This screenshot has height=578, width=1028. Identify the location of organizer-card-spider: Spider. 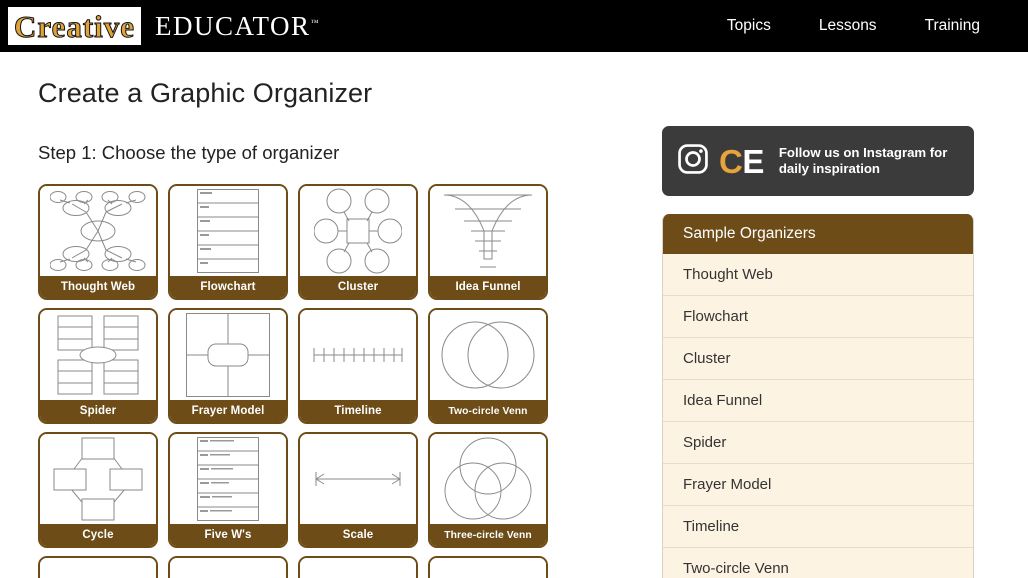
(98, 366).